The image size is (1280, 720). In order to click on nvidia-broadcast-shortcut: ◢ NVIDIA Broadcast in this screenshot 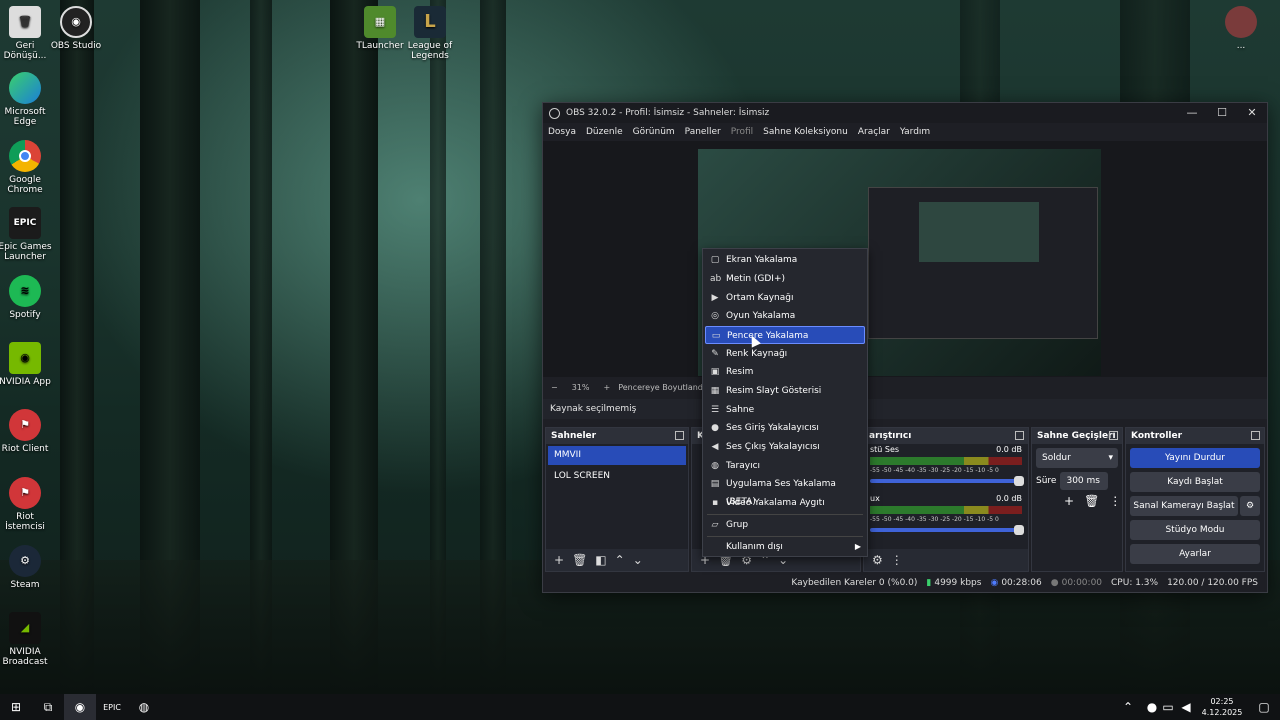, I will do `click(27, 639)`.